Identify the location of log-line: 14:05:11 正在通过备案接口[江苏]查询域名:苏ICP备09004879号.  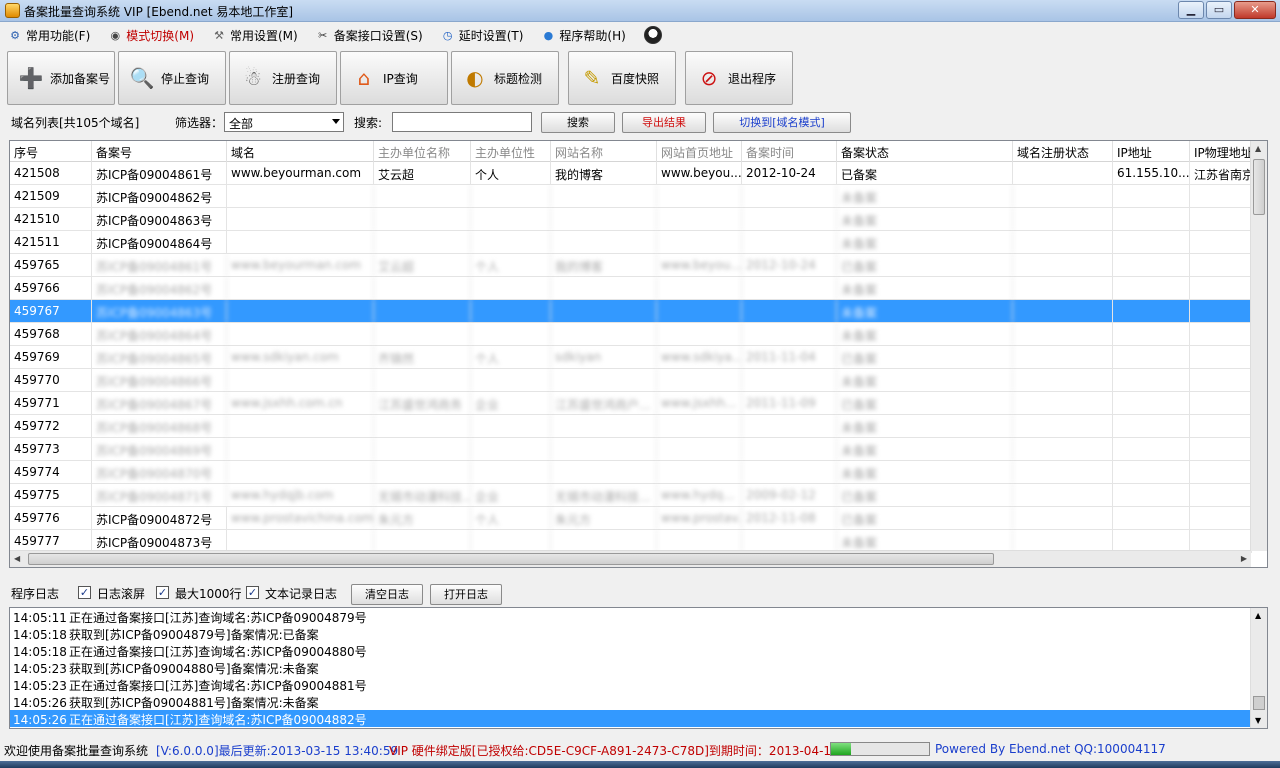
(638, 616).